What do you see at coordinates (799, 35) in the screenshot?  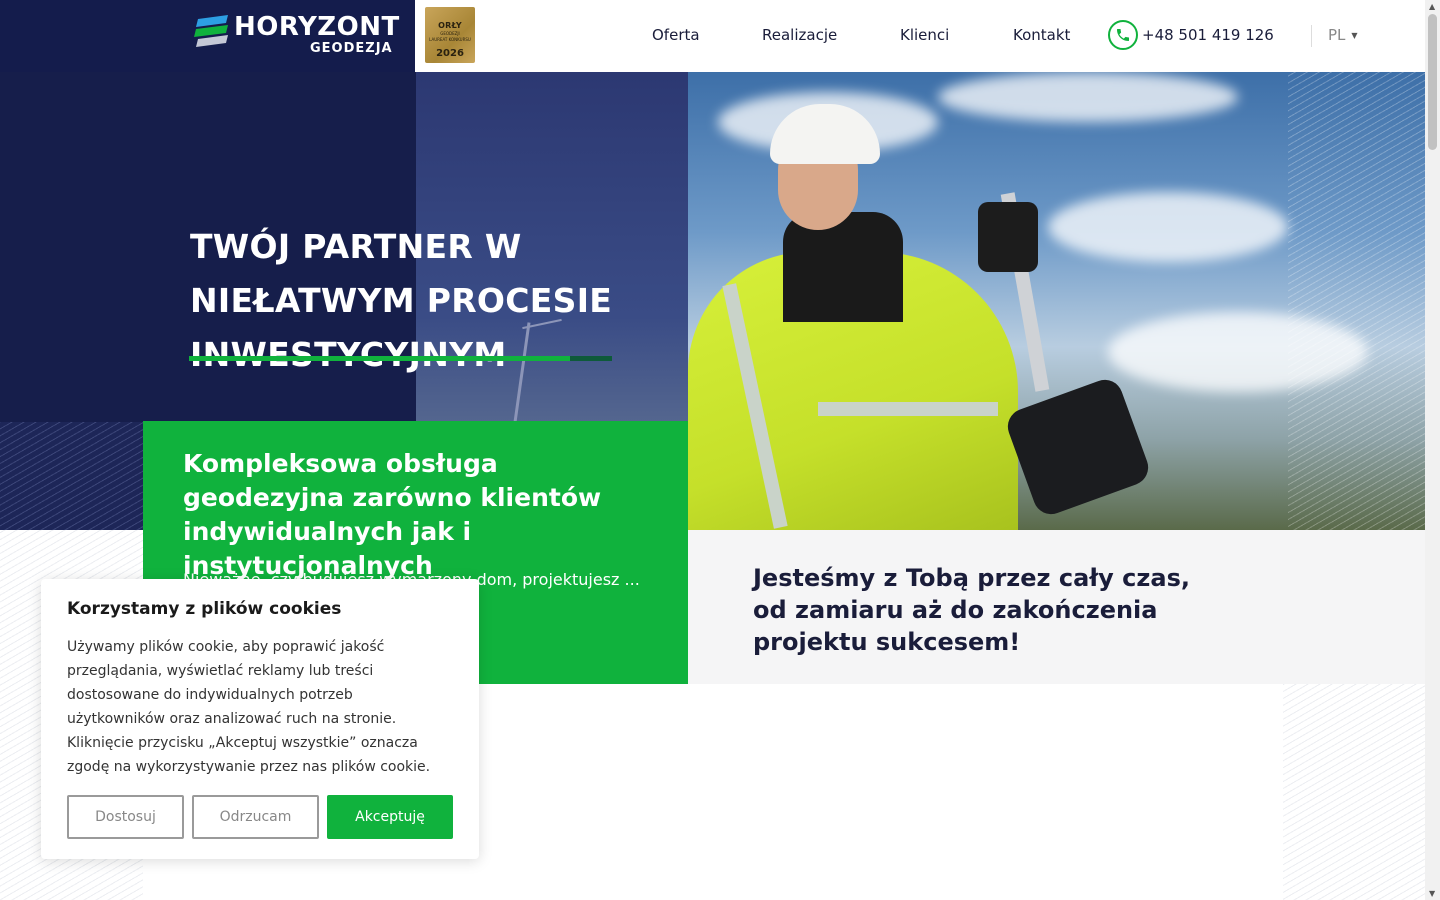 I see `nav-realizacje: Realizacje` at bounding box center [799, 35].